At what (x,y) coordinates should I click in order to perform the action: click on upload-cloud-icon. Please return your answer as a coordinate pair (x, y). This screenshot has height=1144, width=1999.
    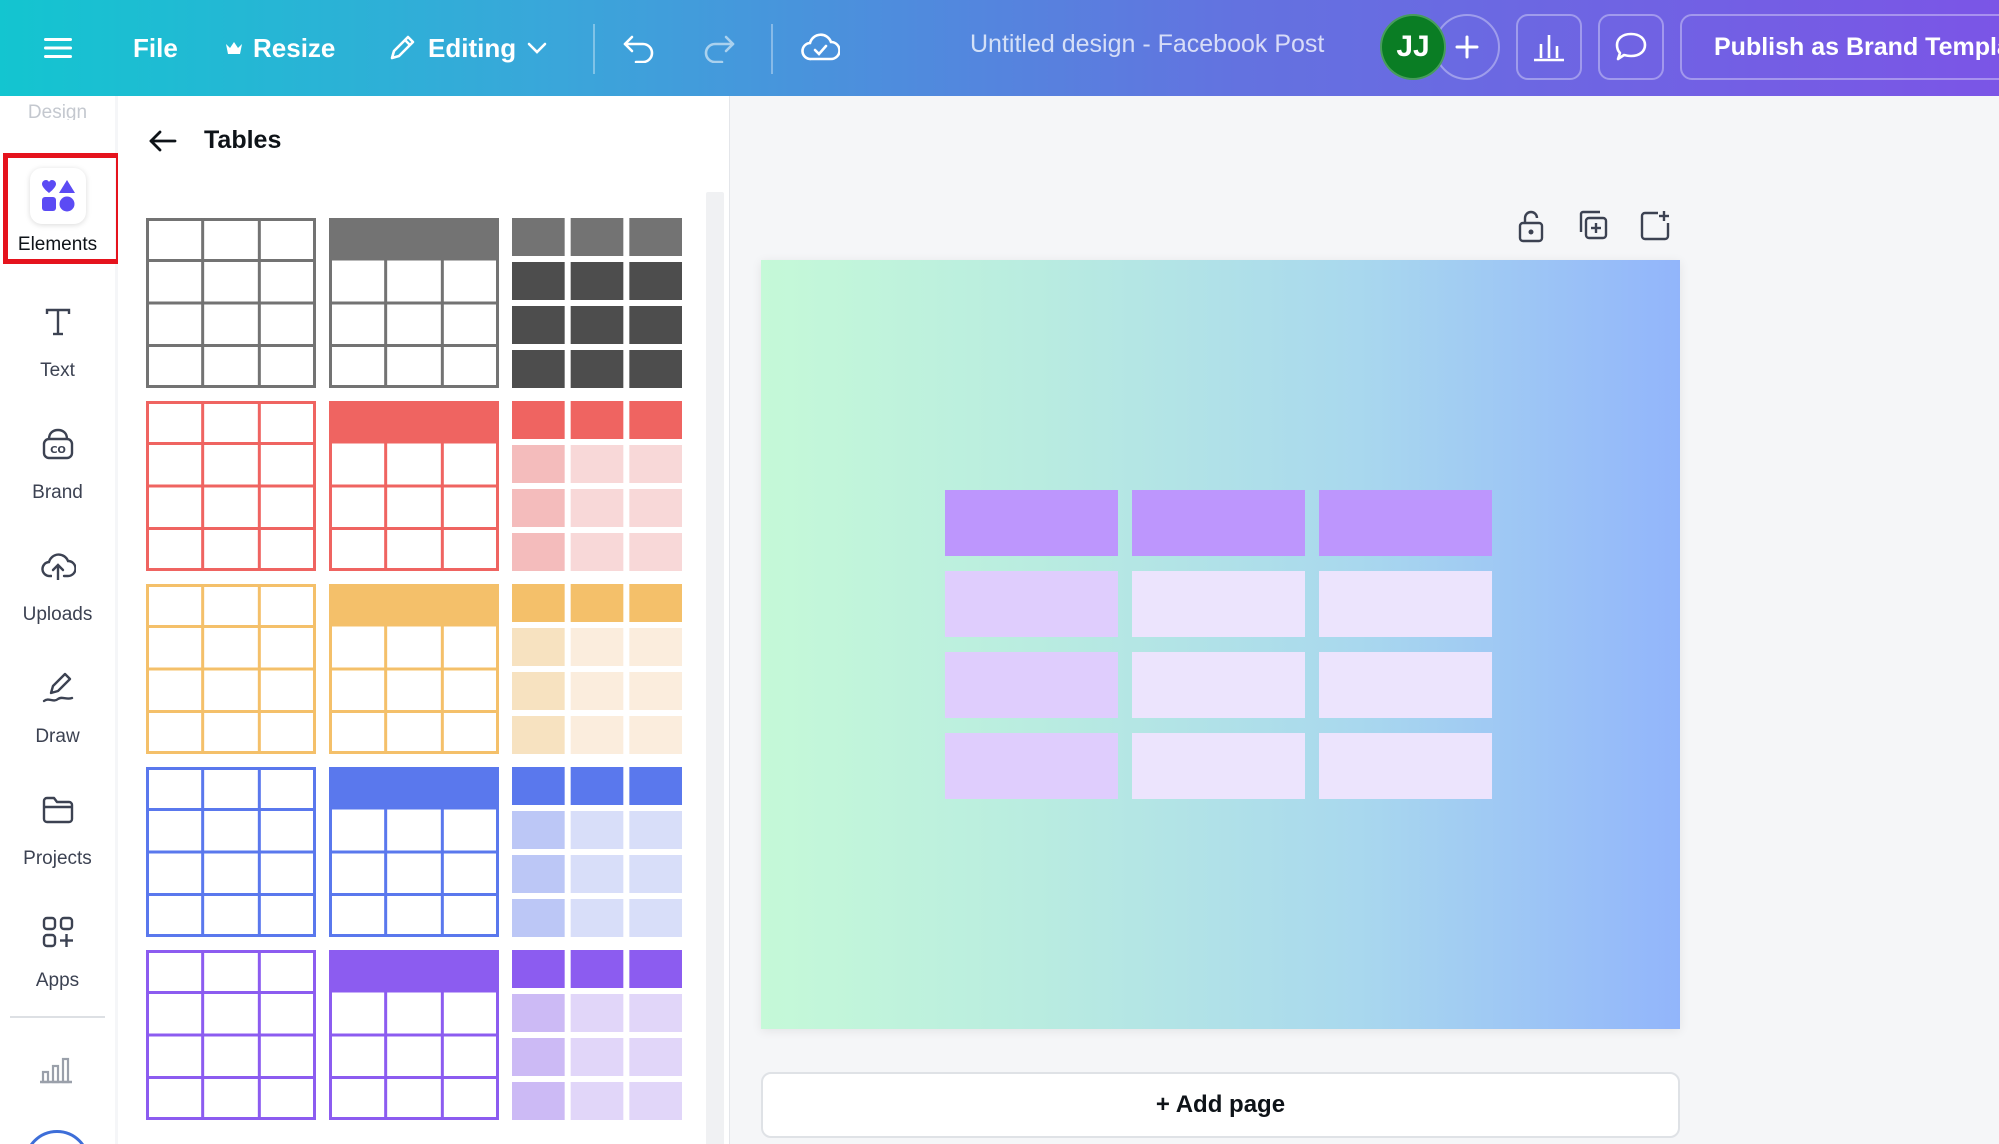
    Looking at the image, I should click on (58, 566).